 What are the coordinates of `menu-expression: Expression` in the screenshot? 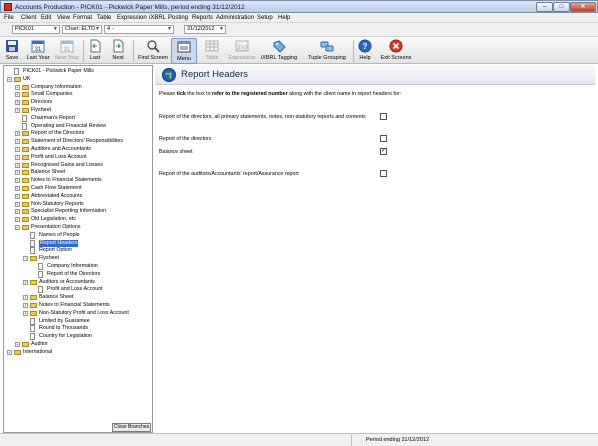 It's located at (132, 18).